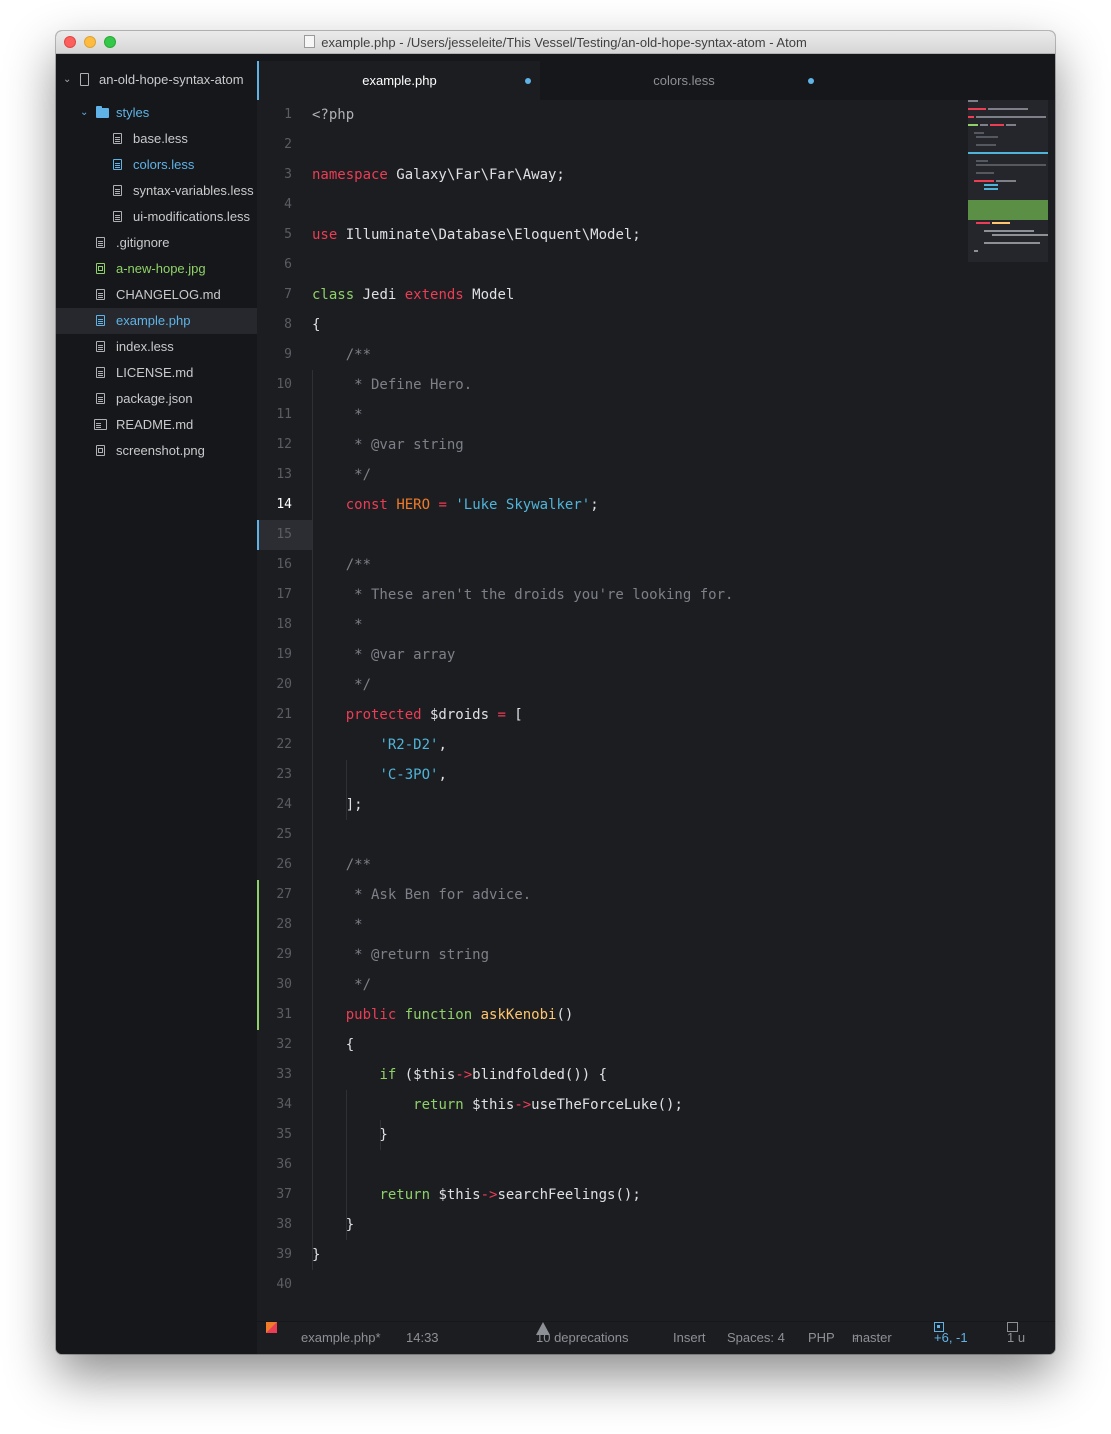 This screenshot has width=1111, height=1434. What do you see at coordinates (510, 1195) in the screenshot?
I see `code-text: return $this->searchFeelings();` at bounding box center [510, 1195].